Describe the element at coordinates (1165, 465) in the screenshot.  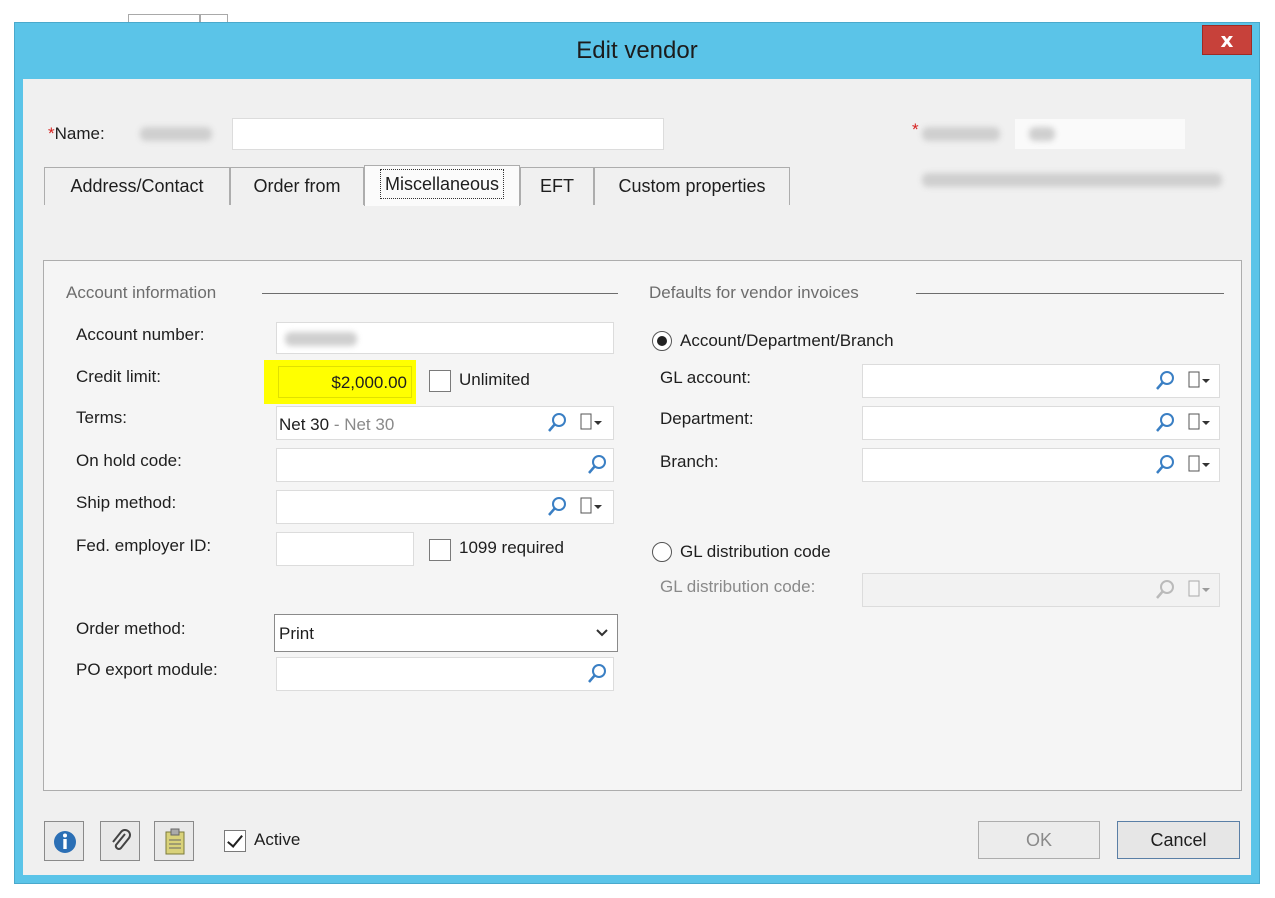
I see `branch-lookup-icon` at that location.